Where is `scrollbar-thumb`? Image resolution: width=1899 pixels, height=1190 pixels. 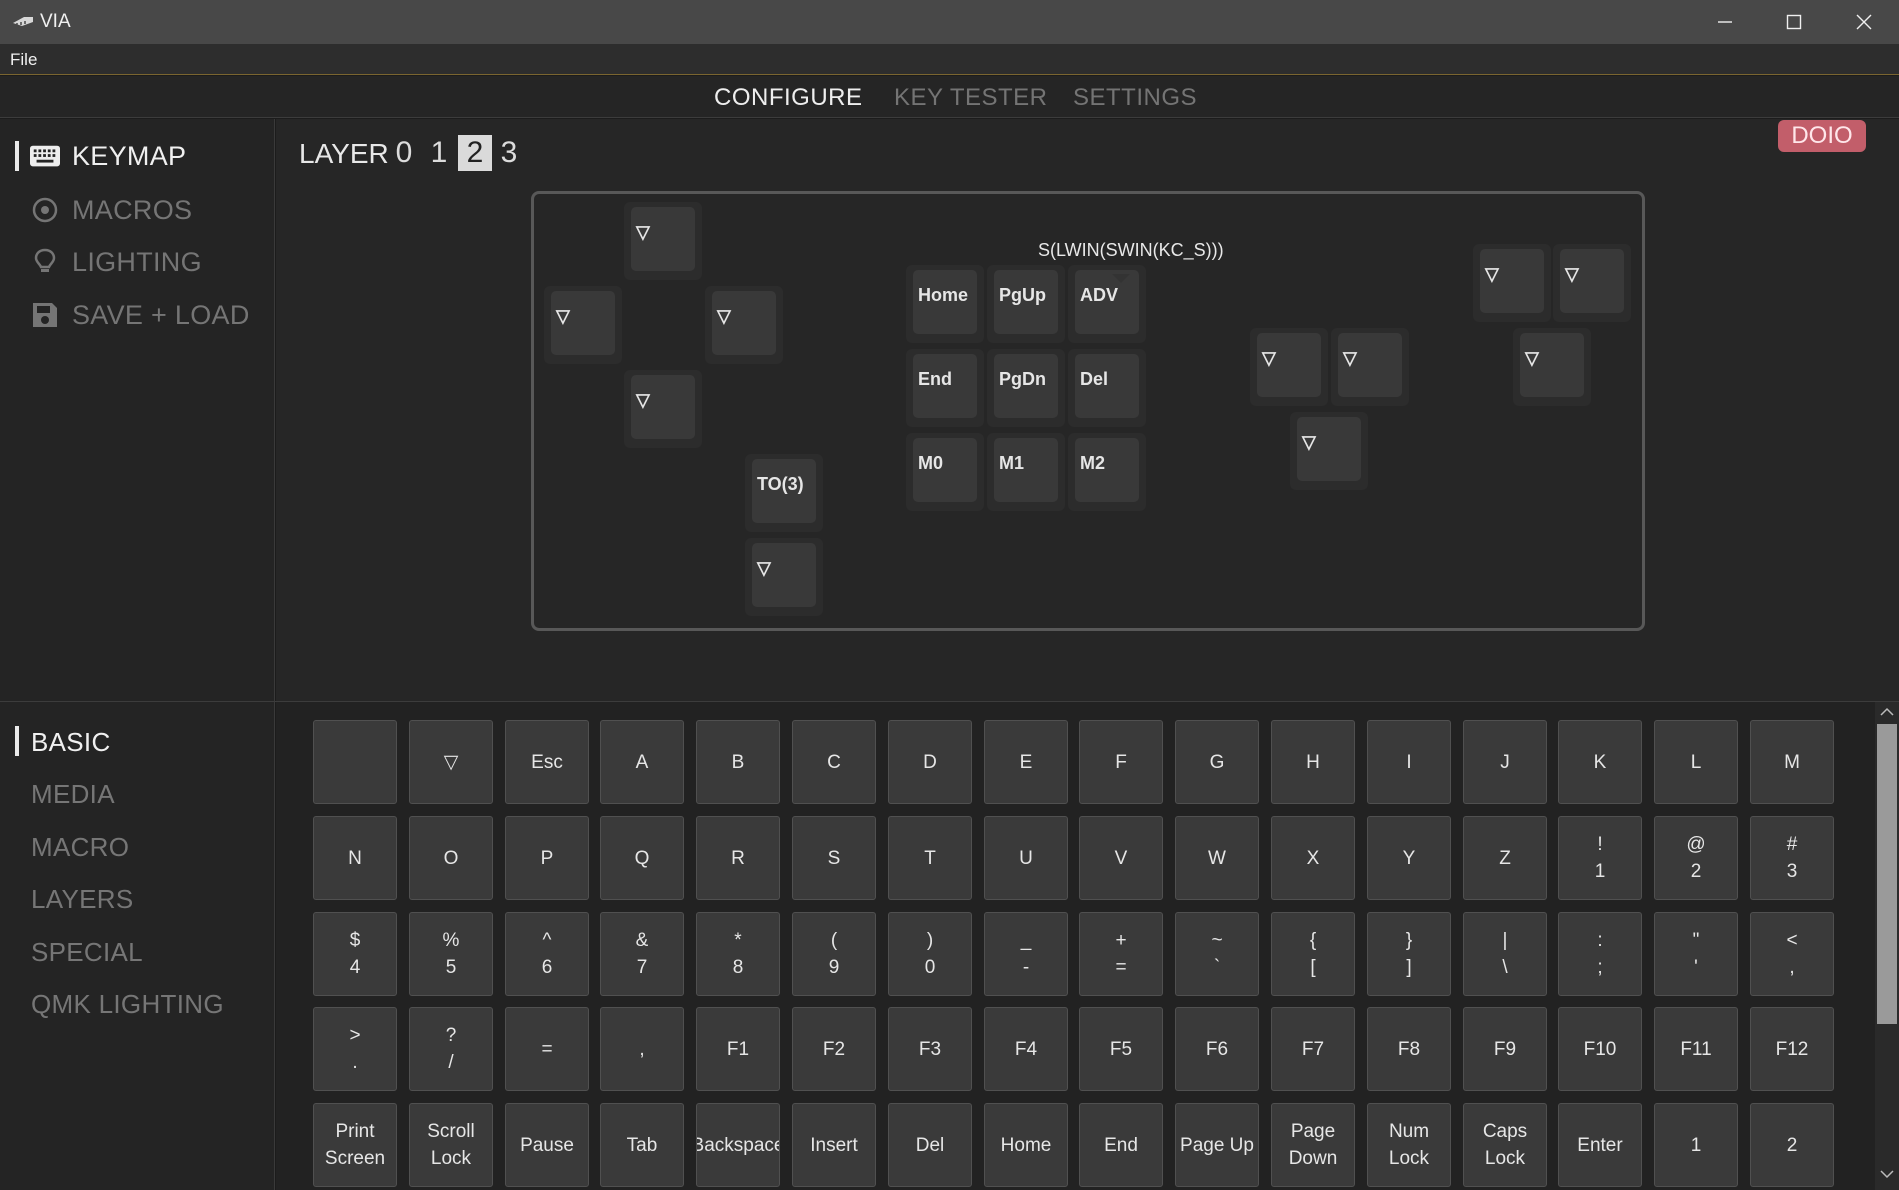 scrollbar-thumb is located at coordinates (1887, 874).